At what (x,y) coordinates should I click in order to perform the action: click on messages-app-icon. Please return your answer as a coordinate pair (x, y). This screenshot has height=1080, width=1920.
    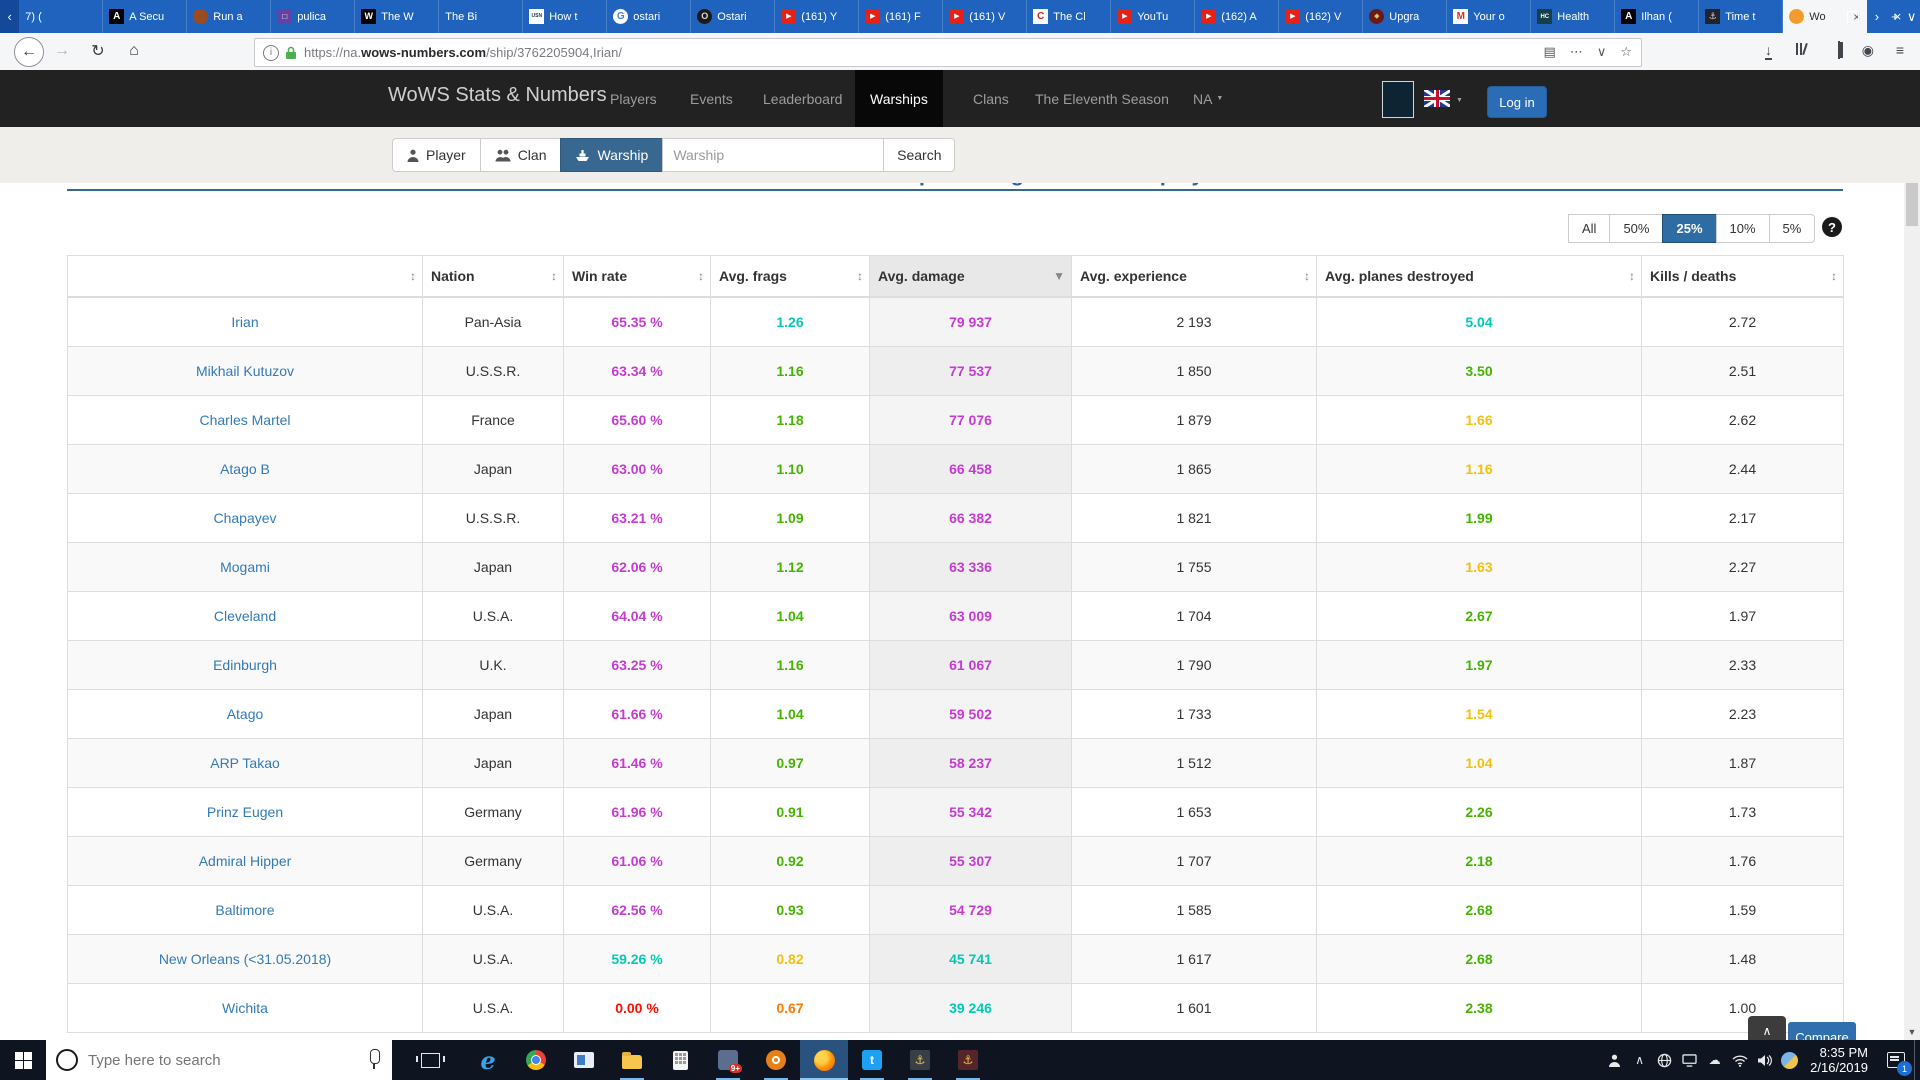
    Looking at the image, I should click on (728, 1060).